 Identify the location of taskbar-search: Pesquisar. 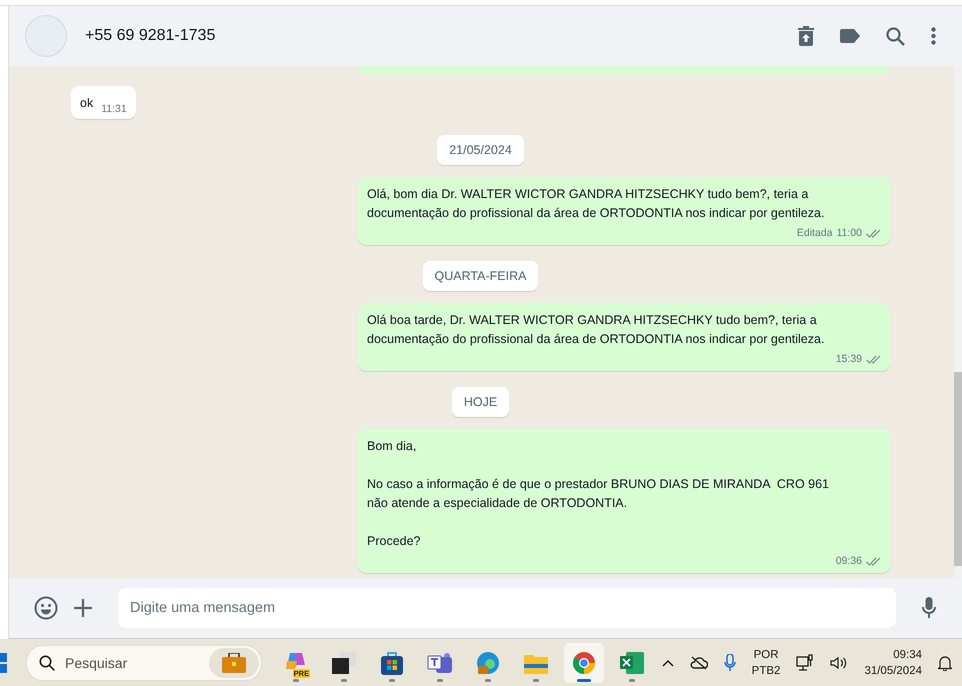
(144, 662).